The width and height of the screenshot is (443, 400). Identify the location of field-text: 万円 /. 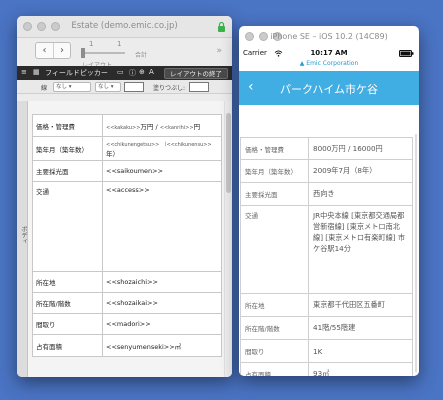
(150, 126).